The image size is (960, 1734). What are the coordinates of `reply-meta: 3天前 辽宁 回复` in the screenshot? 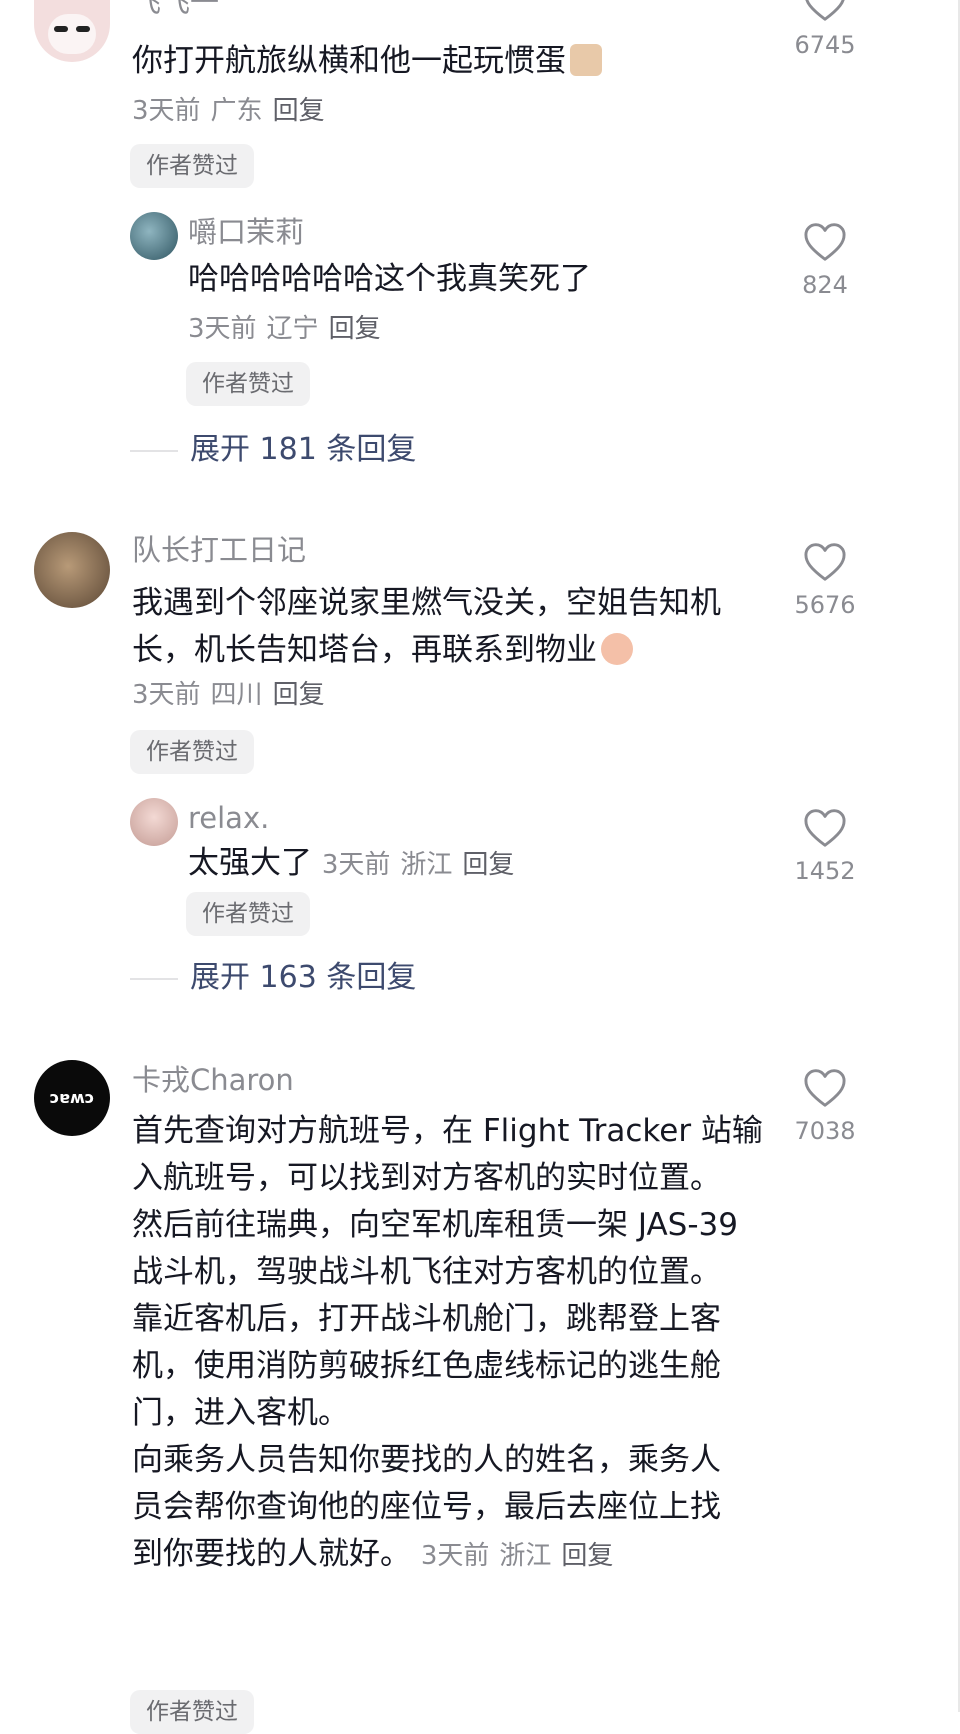 It's located at (289, 329).